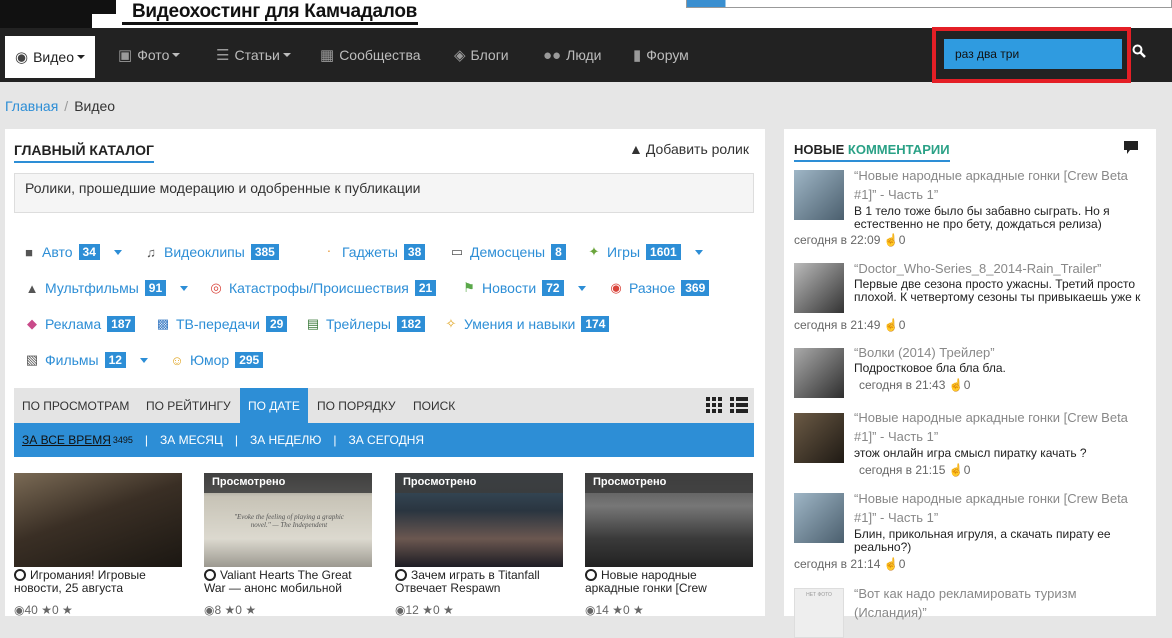 The height and width of the screenshot is (638, 1172). Describe the element at coordinates (66, 440) in the screenshot. I see `period-all-time: ЗА ВСЕ ВРЕМЯ` at that location.